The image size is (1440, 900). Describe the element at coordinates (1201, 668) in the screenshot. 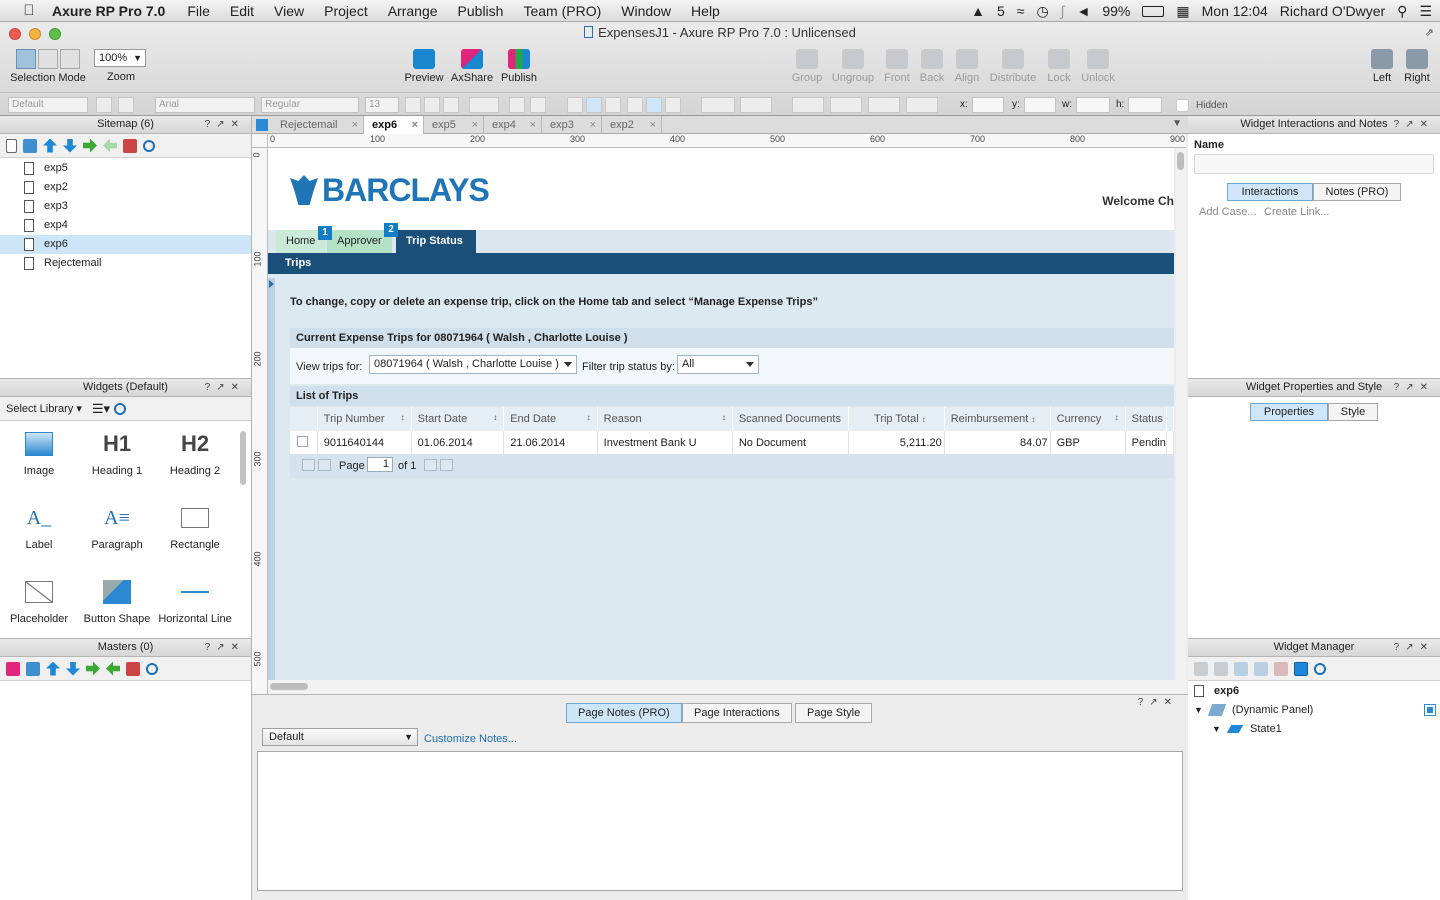

I see `add-state-icon` at that location.